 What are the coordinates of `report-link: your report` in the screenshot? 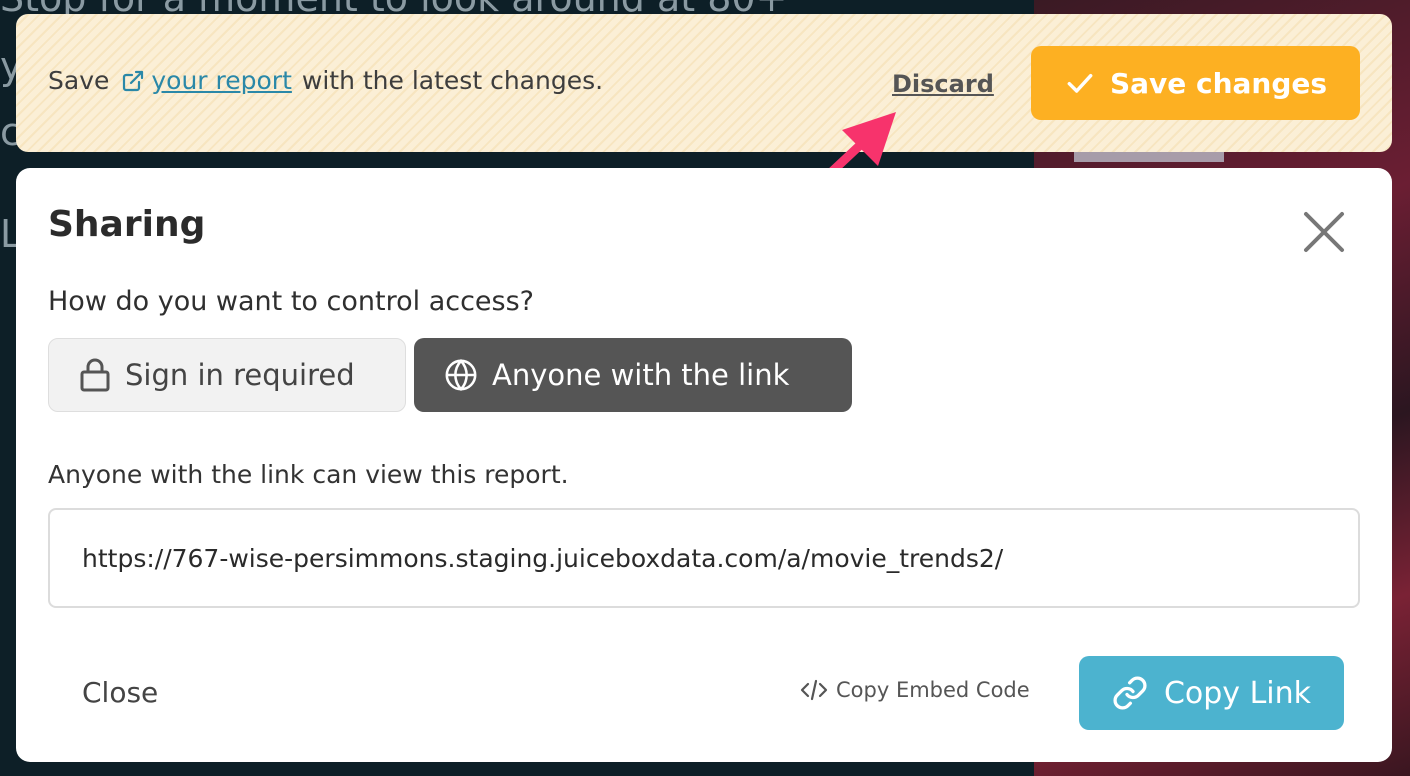 It's located at (206, 80).